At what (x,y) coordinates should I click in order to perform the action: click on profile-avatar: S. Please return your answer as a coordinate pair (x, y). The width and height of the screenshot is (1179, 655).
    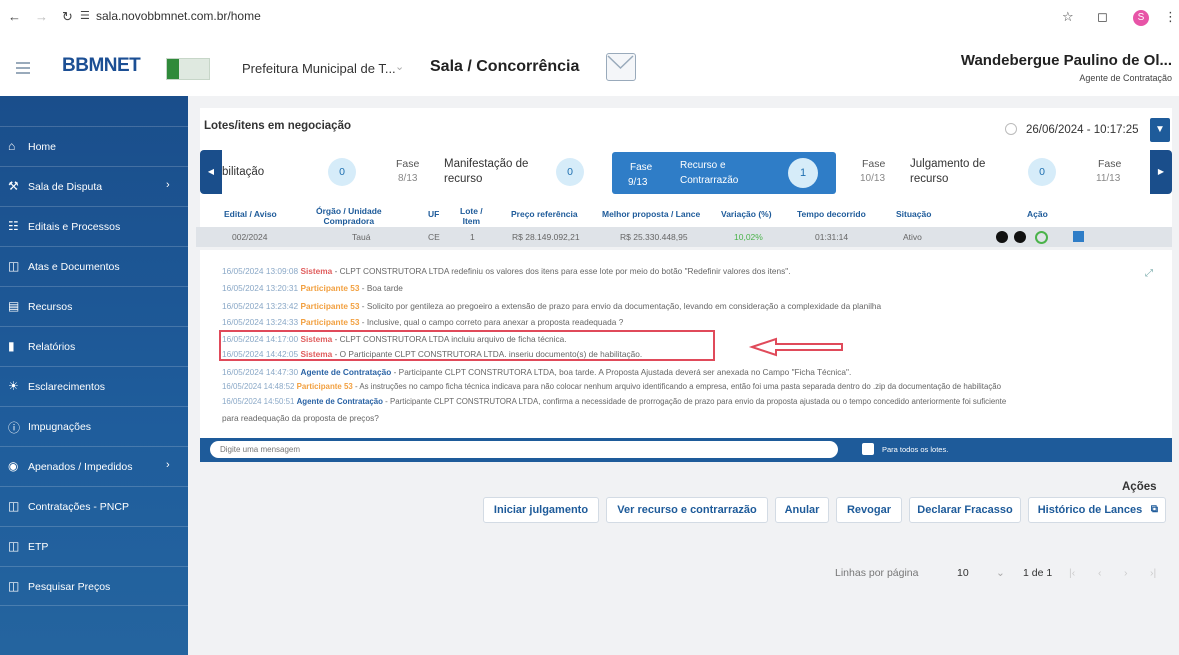
    Looking at the image, I should click on (1141, 18).